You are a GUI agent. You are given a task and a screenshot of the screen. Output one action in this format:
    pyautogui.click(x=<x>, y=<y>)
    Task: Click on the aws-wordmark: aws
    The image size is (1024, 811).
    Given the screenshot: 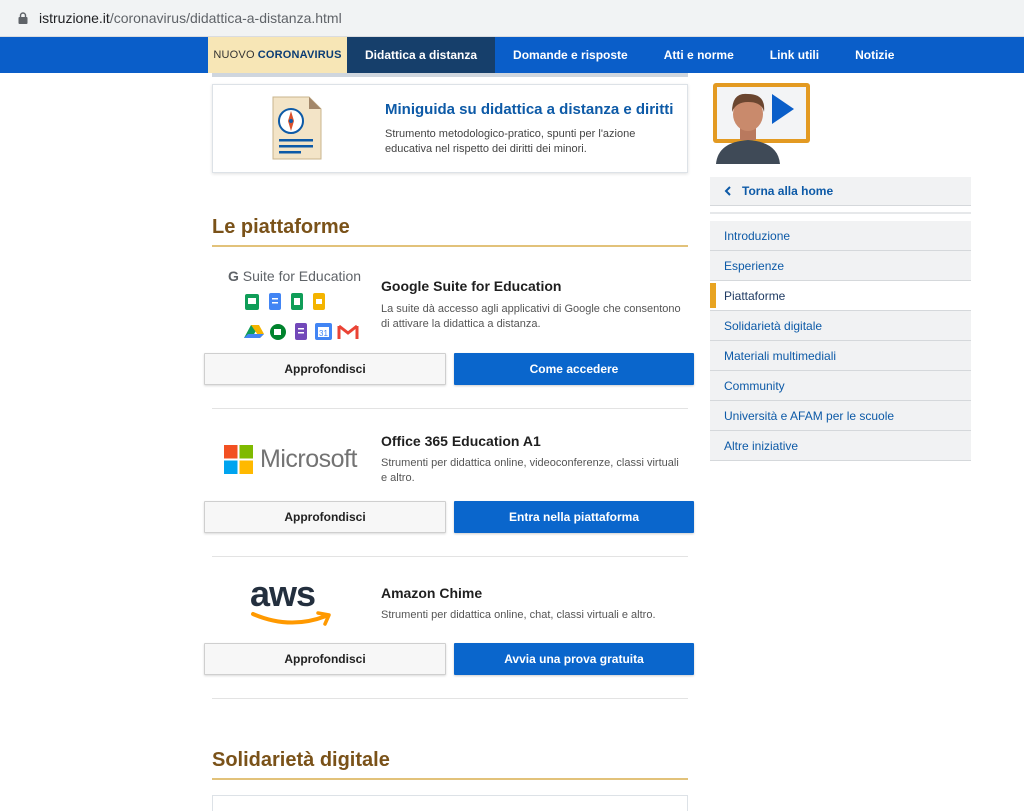 What is the action you would take?
    pyautogui.click(x=283, y=593)
    